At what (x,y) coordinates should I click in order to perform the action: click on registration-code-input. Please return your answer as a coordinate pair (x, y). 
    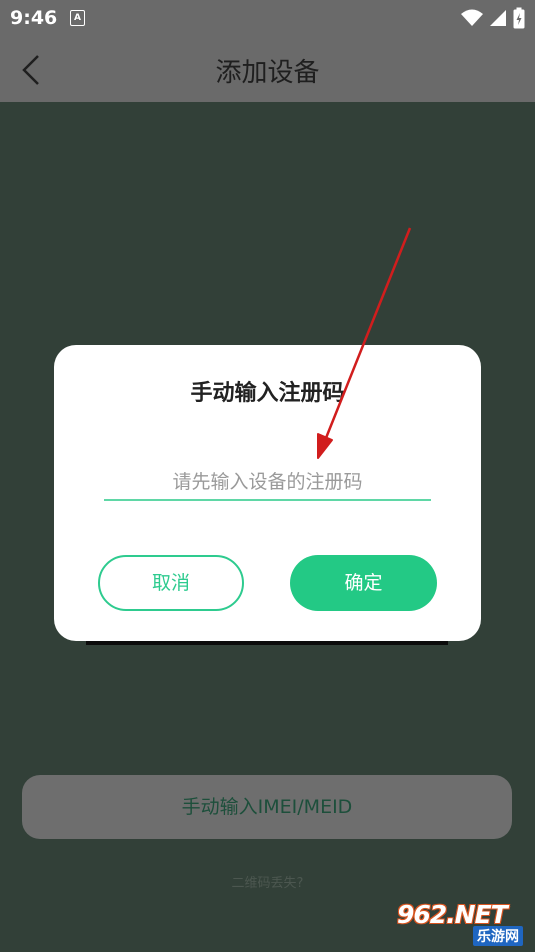
    Looking at the image, I should click on (267, 483).